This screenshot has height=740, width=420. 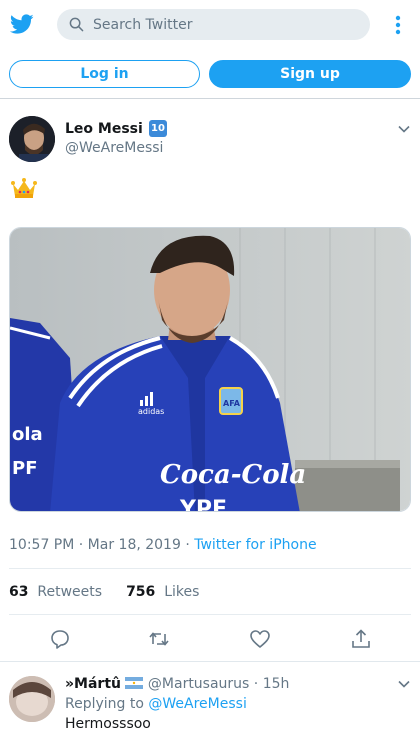 What do you see at coordinates (107, 704) in the screenshot?
I see `replying-to-prefix: Replying to` at bounding box center [107, 704].